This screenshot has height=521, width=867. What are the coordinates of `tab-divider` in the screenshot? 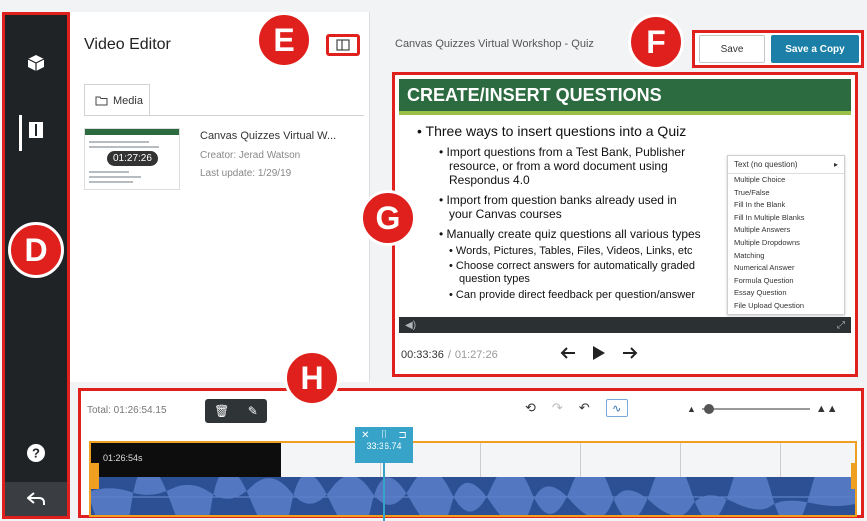 It's located at (224, 115).